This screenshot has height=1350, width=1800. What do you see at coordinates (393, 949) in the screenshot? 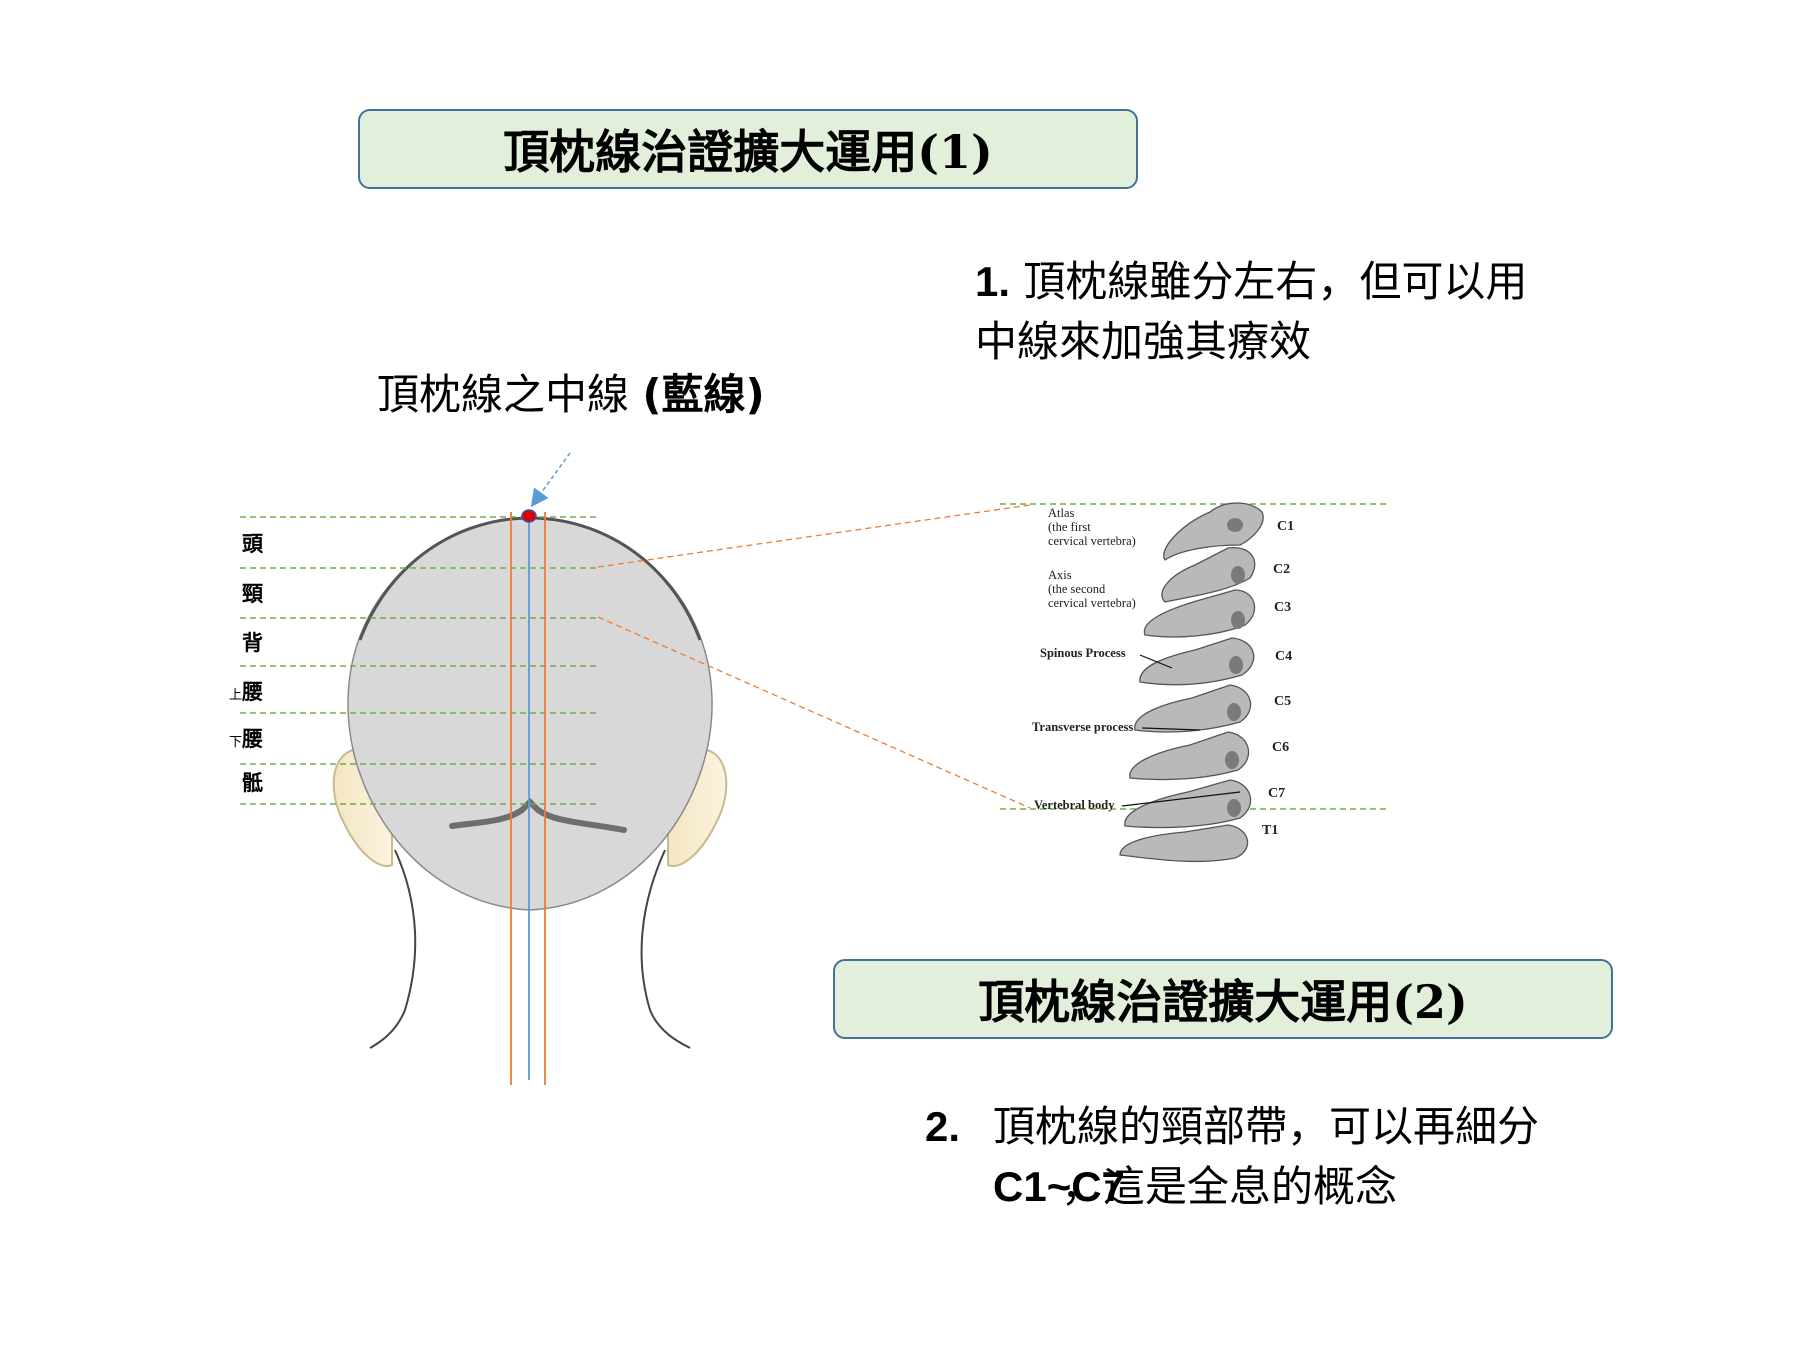
I see `neck-left-outline` at bounding box center [393, 949].